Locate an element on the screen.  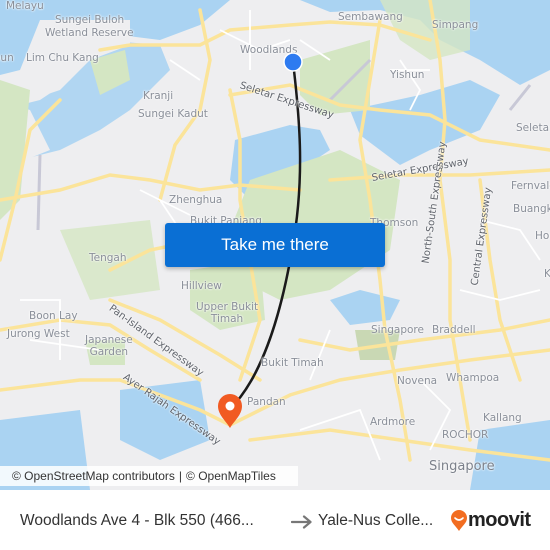
place-label: Zhenghua is located at coordinates (196, 200).